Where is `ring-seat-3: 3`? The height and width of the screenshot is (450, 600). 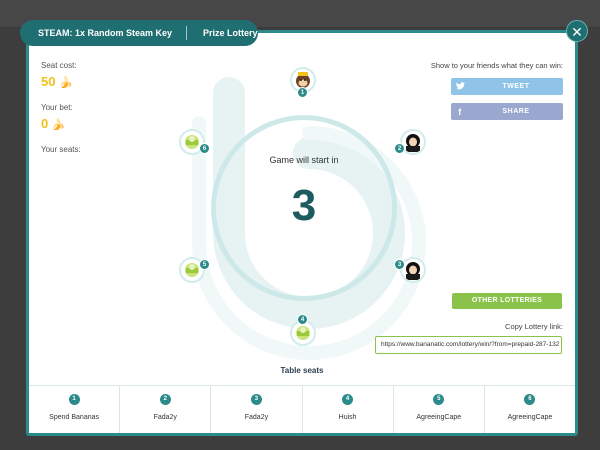
ring-seat-3: 3 is located at coordinates (410, 270).